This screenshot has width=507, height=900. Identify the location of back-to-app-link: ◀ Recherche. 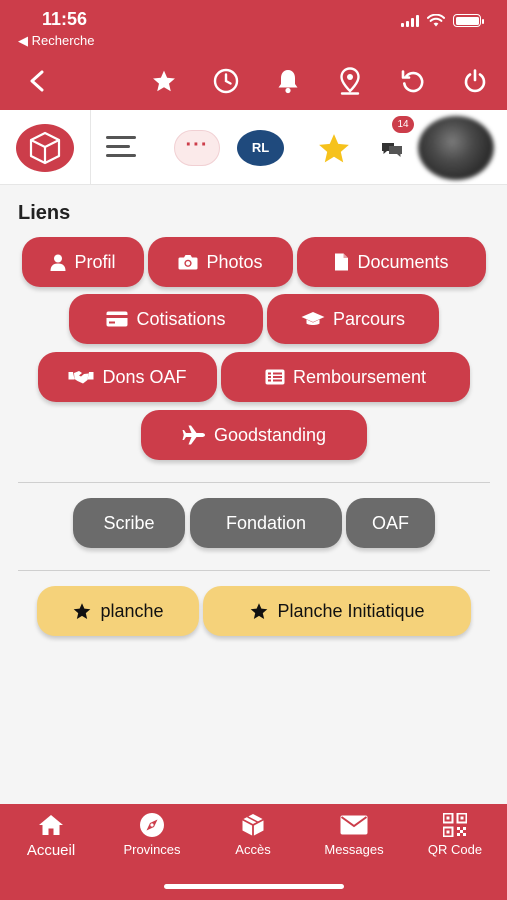
(56, 41).